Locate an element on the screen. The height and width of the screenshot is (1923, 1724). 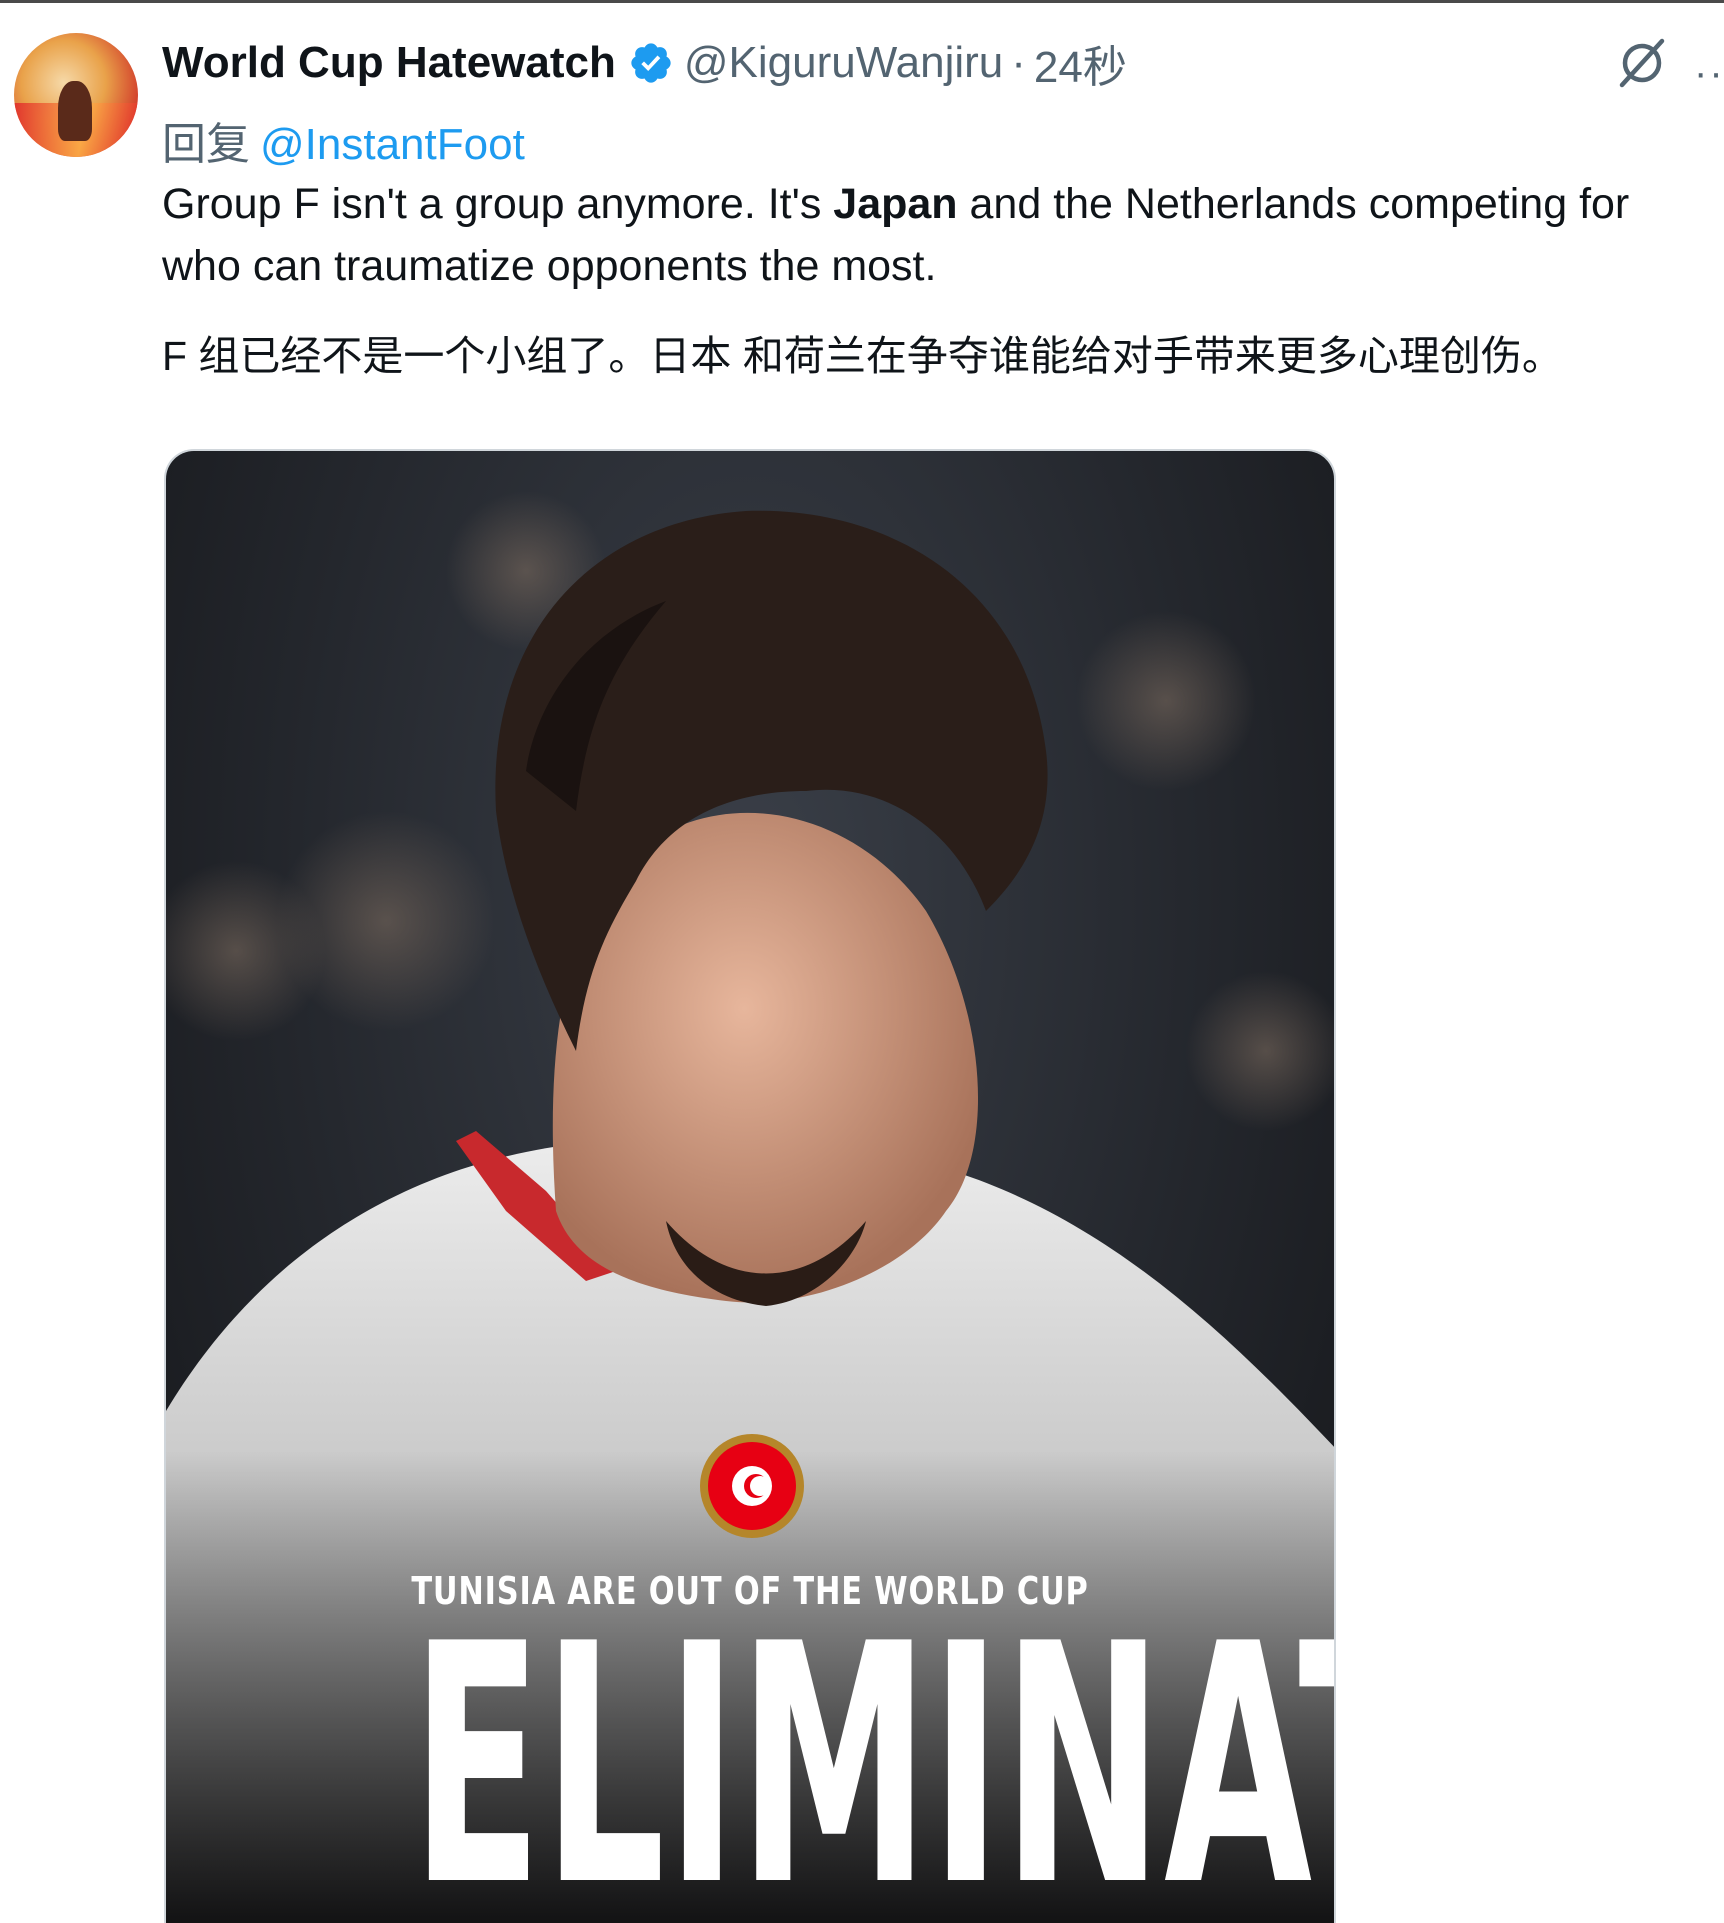
reply-context: 回复 @InstantFoot is located at coordinates (343, 140).